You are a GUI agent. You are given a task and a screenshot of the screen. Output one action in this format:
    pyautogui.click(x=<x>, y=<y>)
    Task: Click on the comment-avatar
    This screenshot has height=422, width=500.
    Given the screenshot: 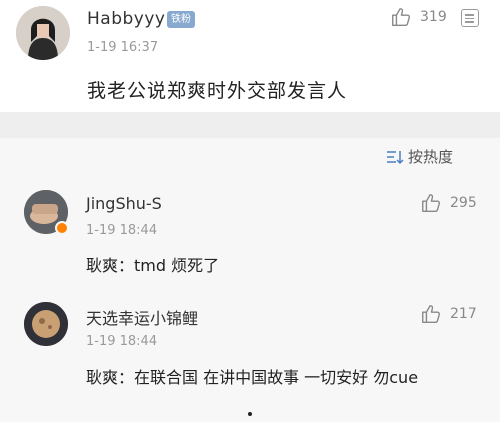 What is the action you would take?
    pyautogui.click(x=46, y=324)
    